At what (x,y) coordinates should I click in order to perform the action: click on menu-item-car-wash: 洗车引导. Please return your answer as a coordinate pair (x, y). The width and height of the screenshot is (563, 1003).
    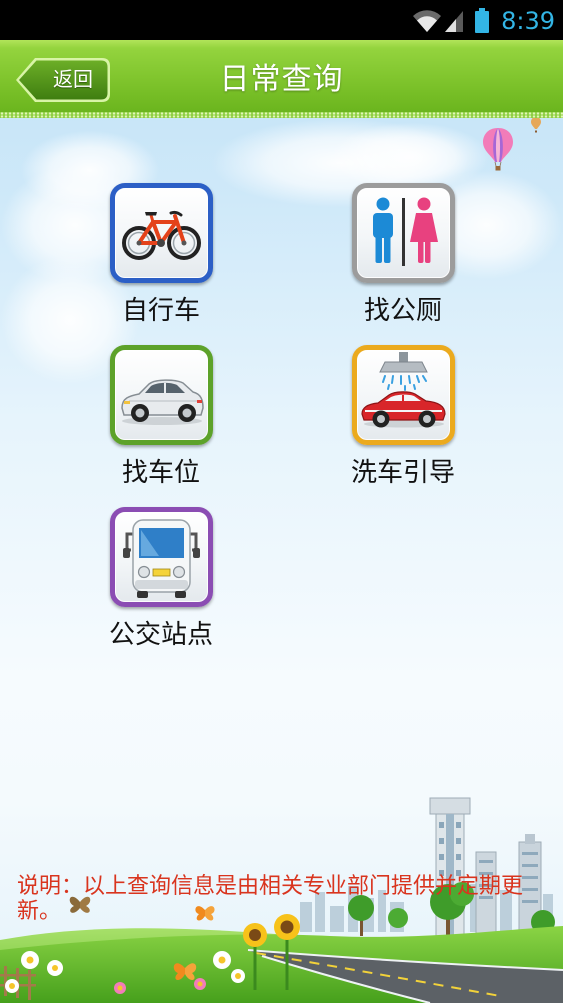
    Looking at the image, I should click on (403, 425).